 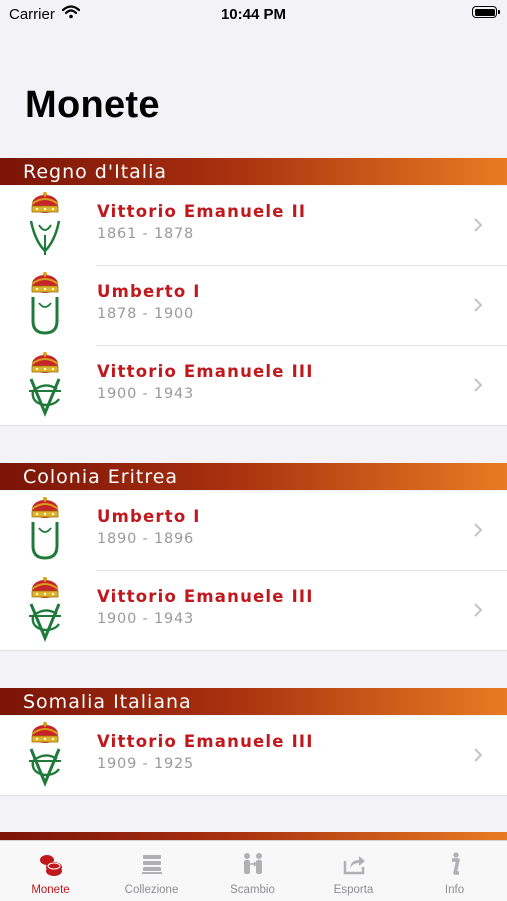 I want to click on clock: 10:44 PM, so click(x=253, y=14).